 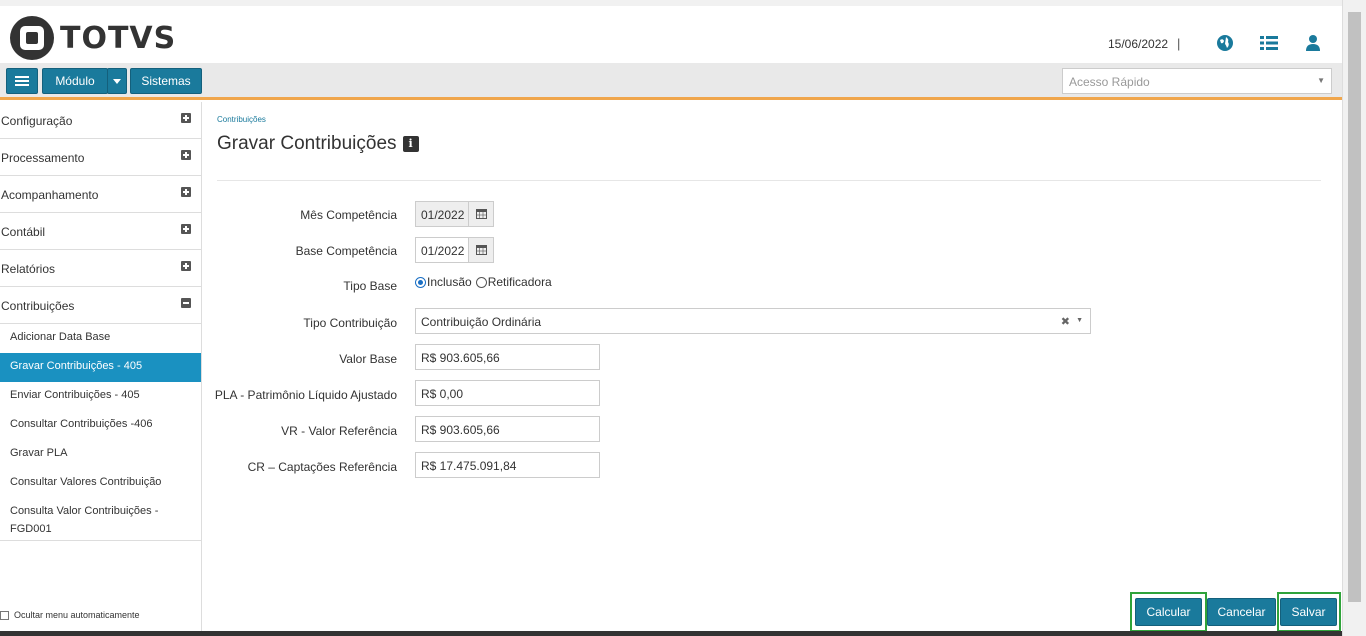 I want to click on mes-competencia-label: Mês Competência, so click(x=348, y=215).